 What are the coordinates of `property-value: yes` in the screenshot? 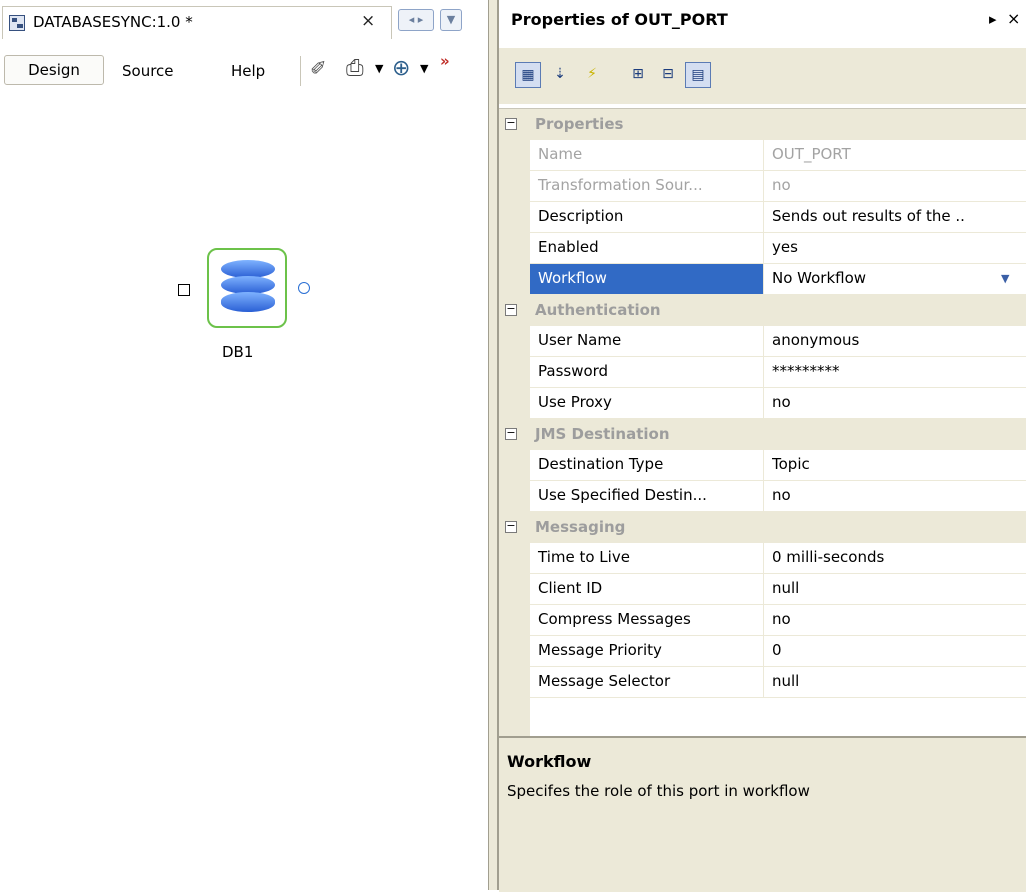 It's located at (897, 247).